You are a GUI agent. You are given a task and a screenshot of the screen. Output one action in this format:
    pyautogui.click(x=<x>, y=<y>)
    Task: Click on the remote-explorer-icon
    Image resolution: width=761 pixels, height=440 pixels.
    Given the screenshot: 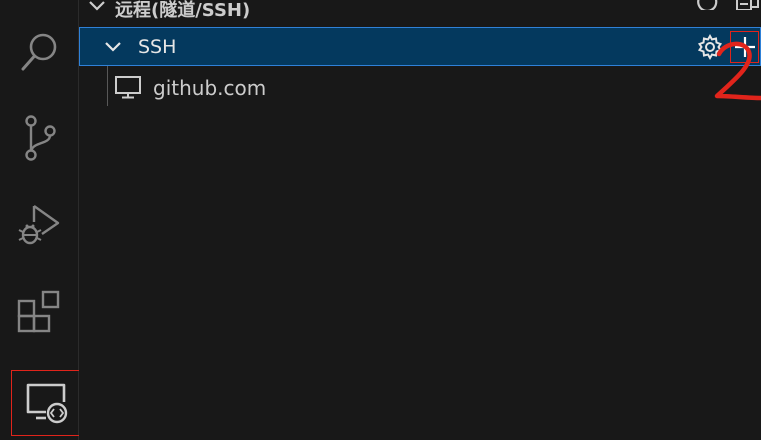 What is the action you would take?
    pyautogui.click(x=46, y=403)
    